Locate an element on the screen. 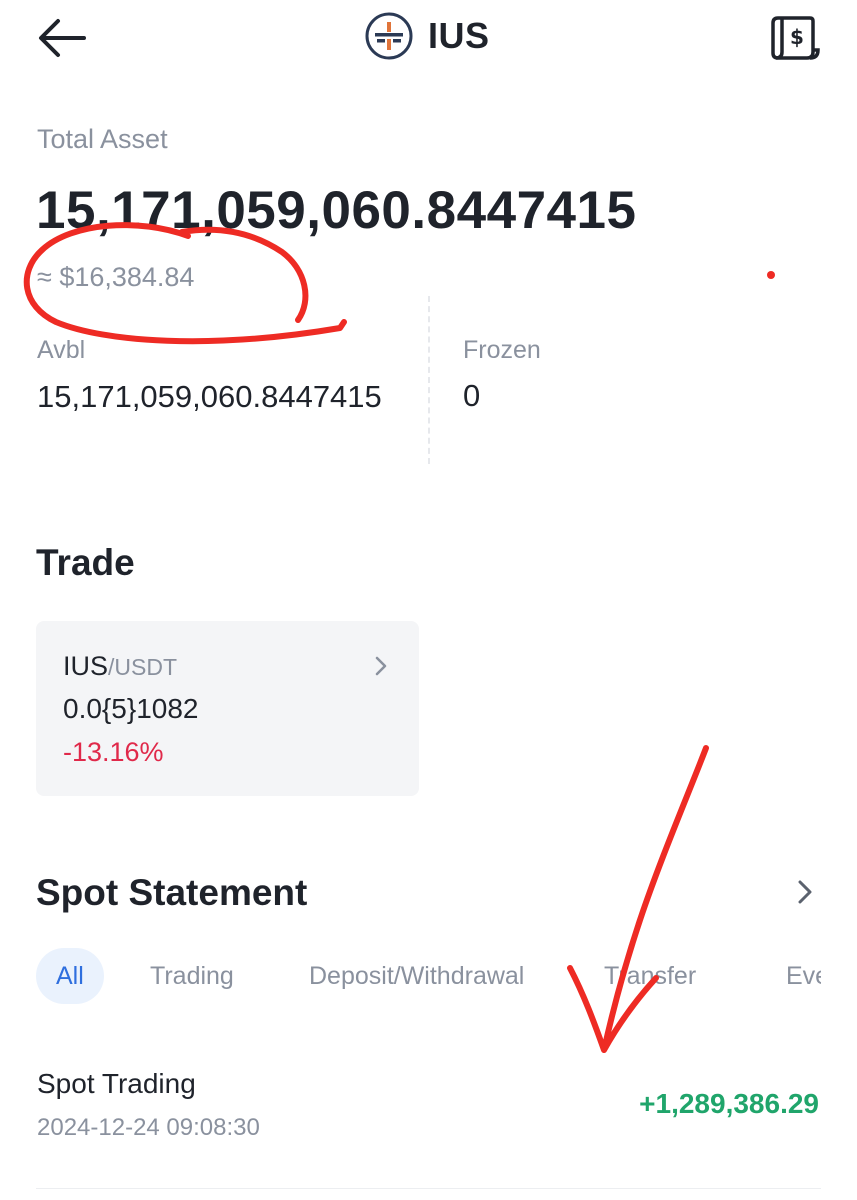 The width and height of the screenshot is (857, 1200). available-value: 15,171,059,060.8447415 is located at coordinates (209, 396).